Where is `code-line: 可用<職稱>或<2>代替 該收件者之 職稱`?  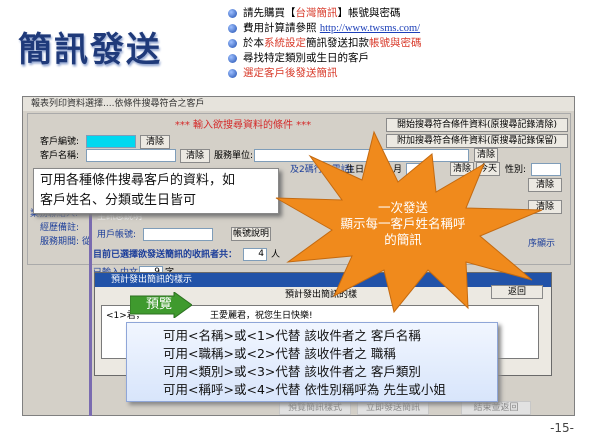 code-line: 可用<職稱>或<2>代替 該收件者之 職稱 is located at coordinates (279, 353).